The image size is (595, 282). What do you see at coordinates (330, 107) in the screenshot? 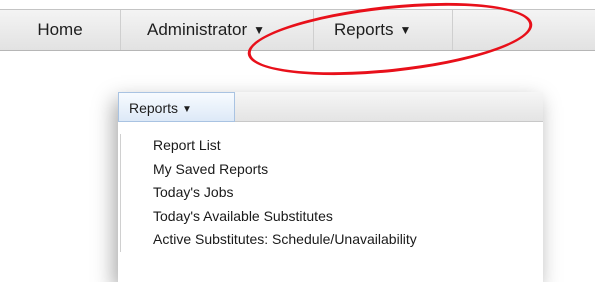
I see `dropdown-header-bar: Reports ▼` at bounding box center [330, 107].